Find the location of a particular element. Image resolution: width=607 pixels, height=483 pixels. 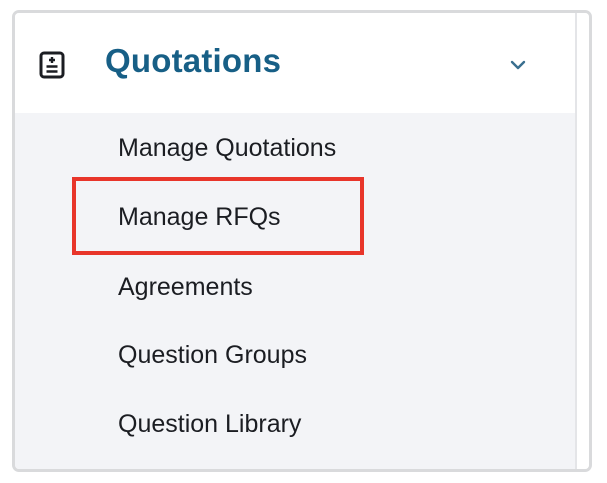

highlight-annotation-box is located at coordinates (218, 216).